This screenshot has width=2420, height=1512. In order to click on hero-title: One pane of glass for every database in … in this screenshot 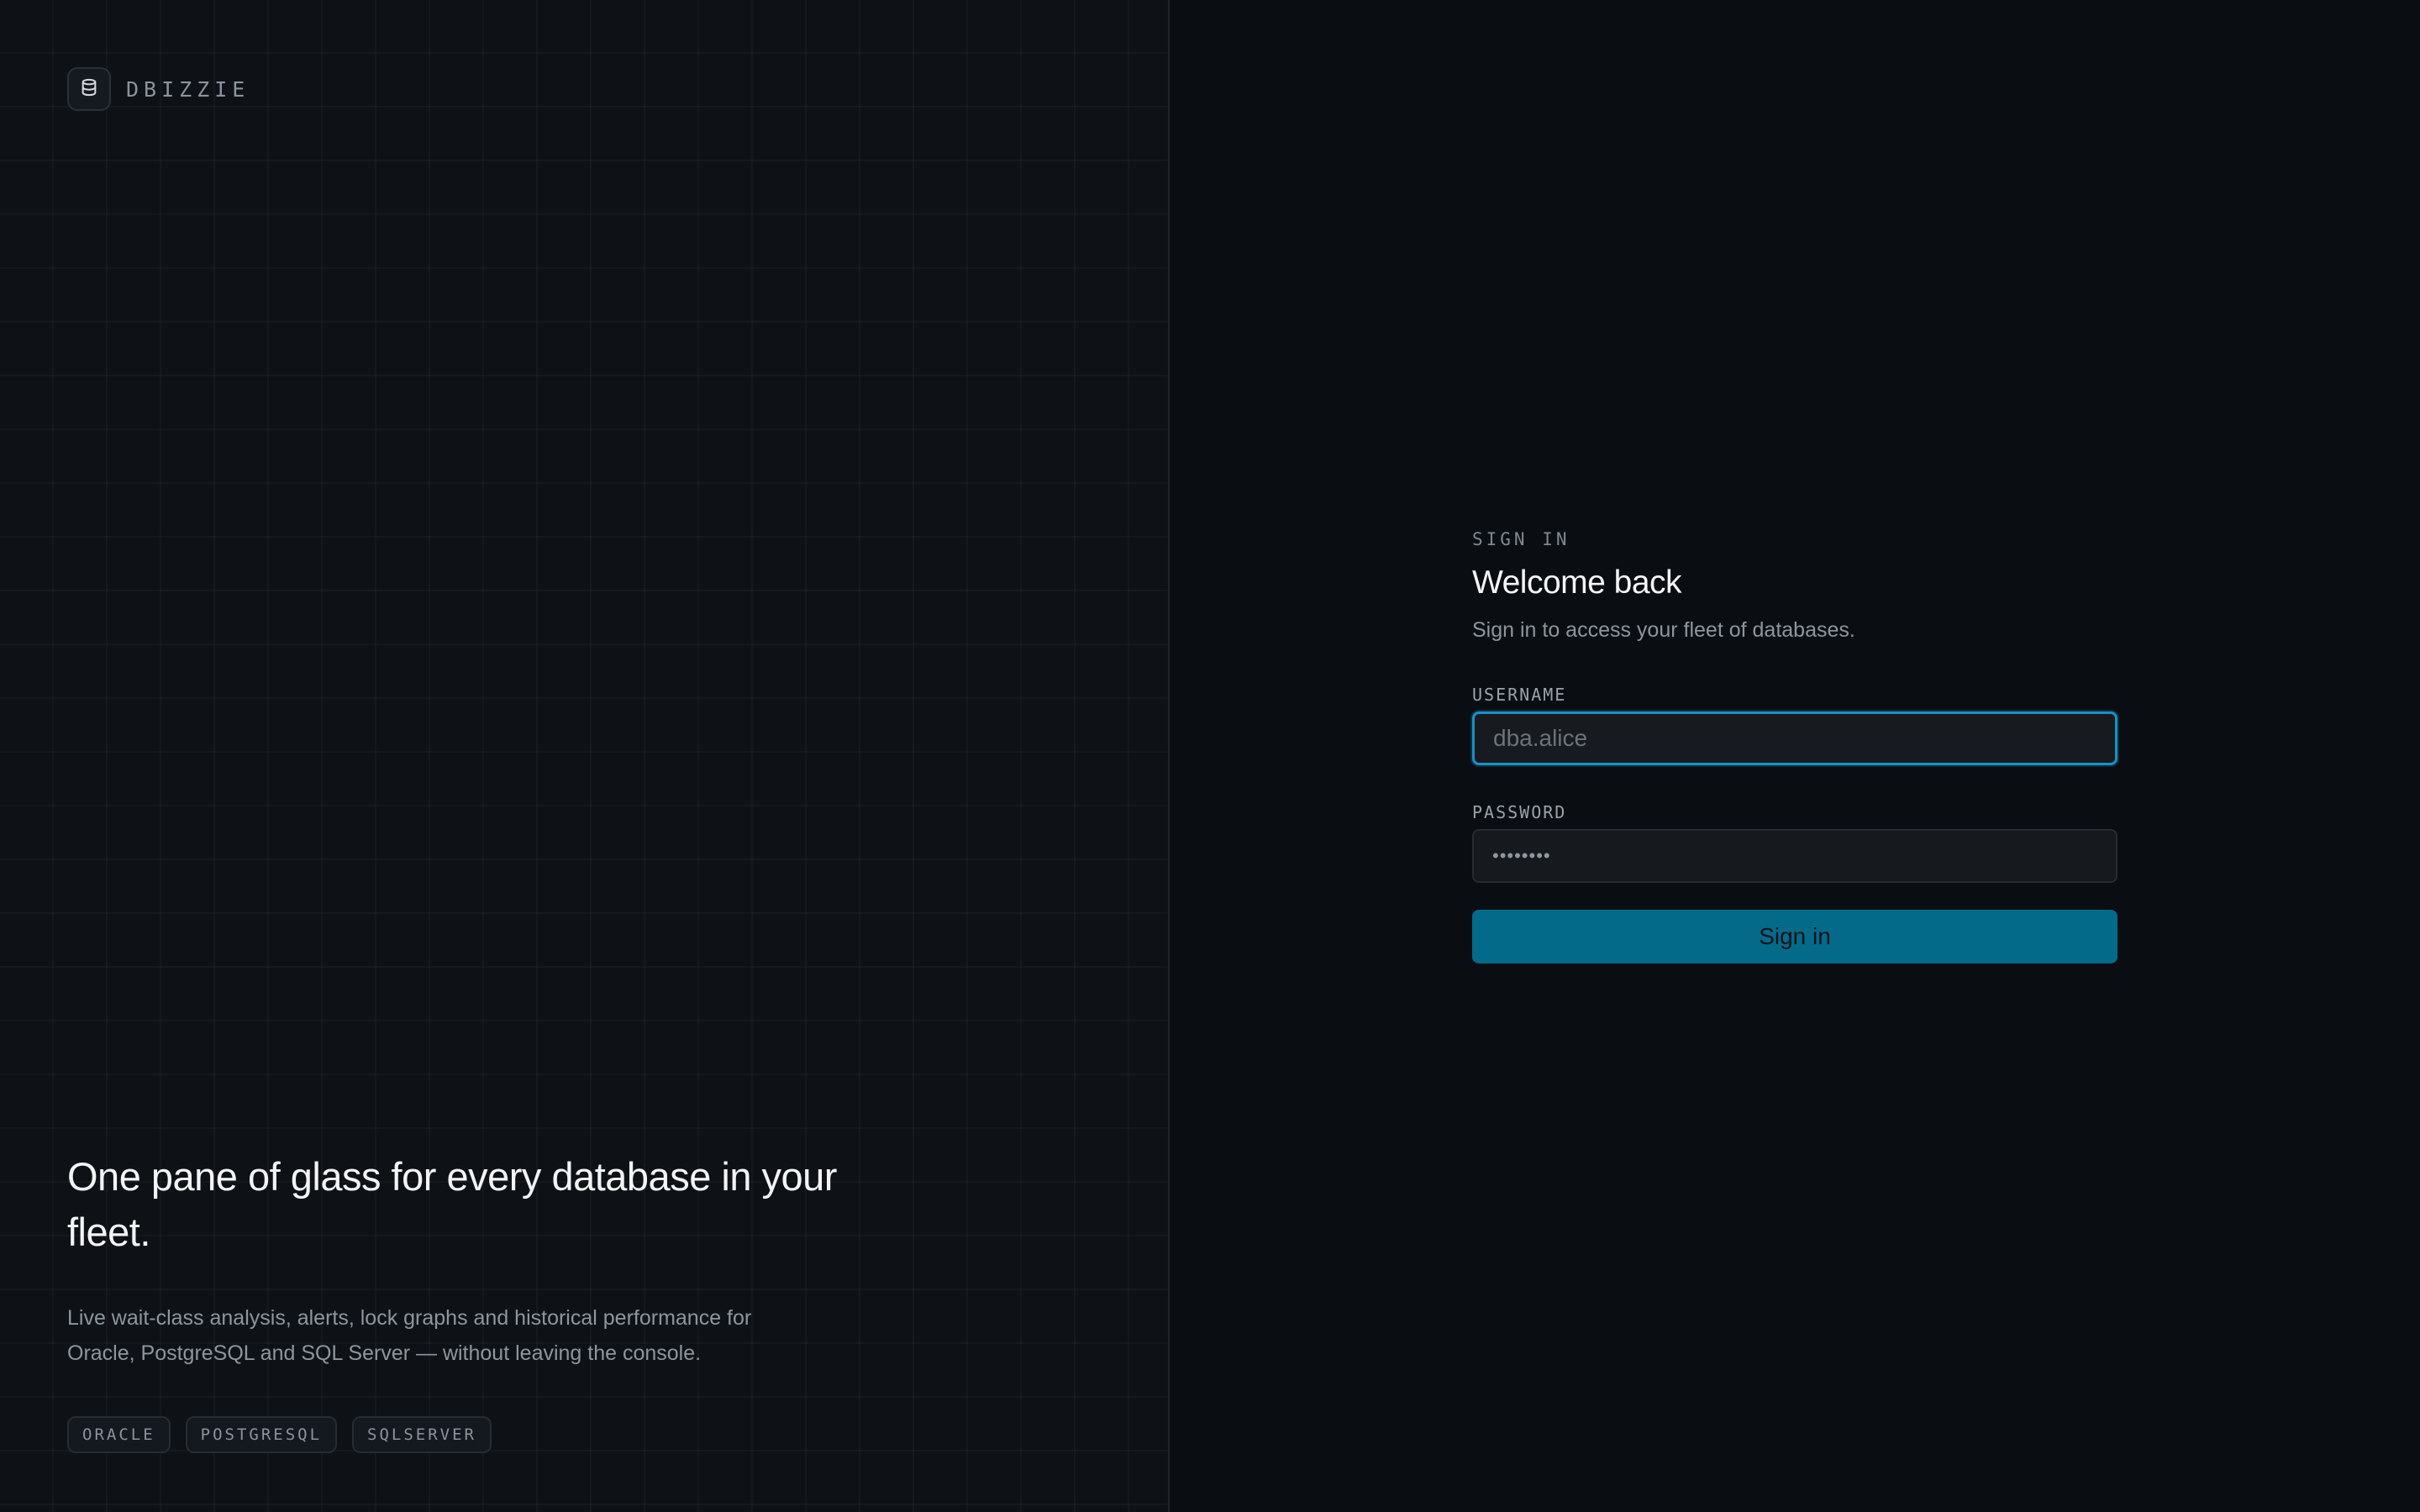, I will do `click(452, 1204)`.